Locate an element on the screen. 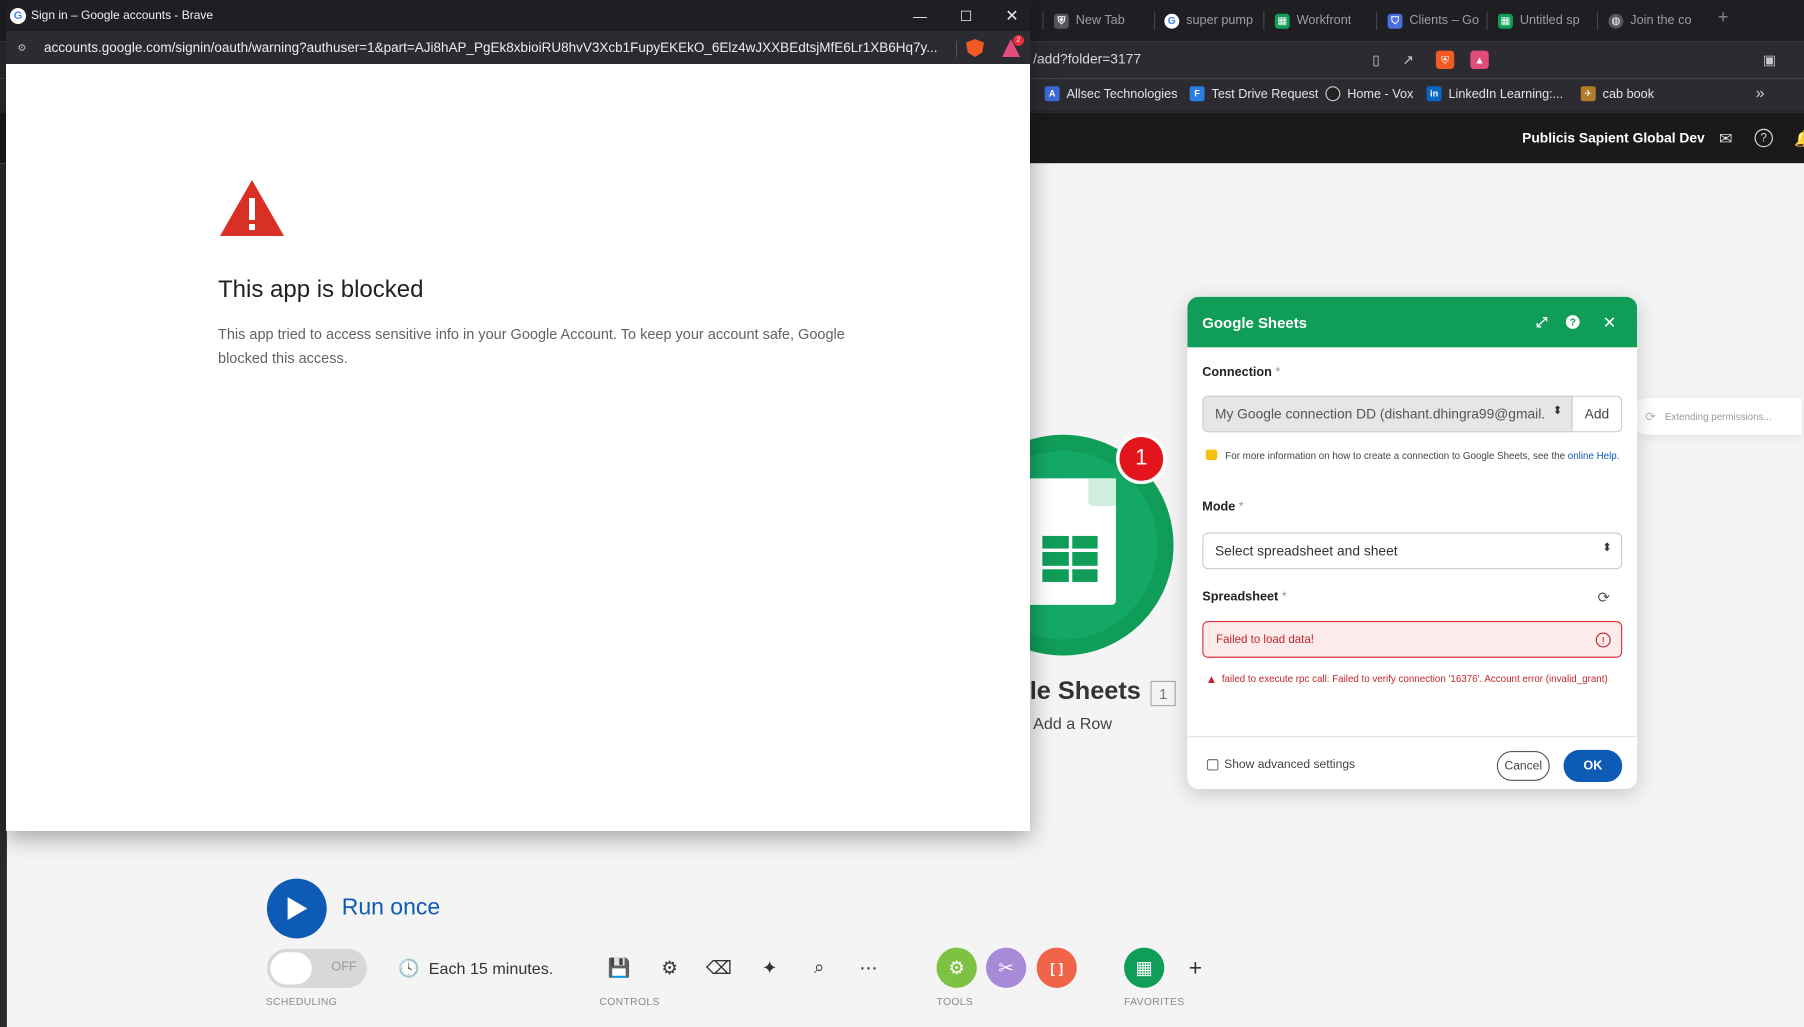 Image resolution: width=1804 pixels, height=1027 pixels. tools-settings-icon: ⚙ is located at coordinates (956, 967).